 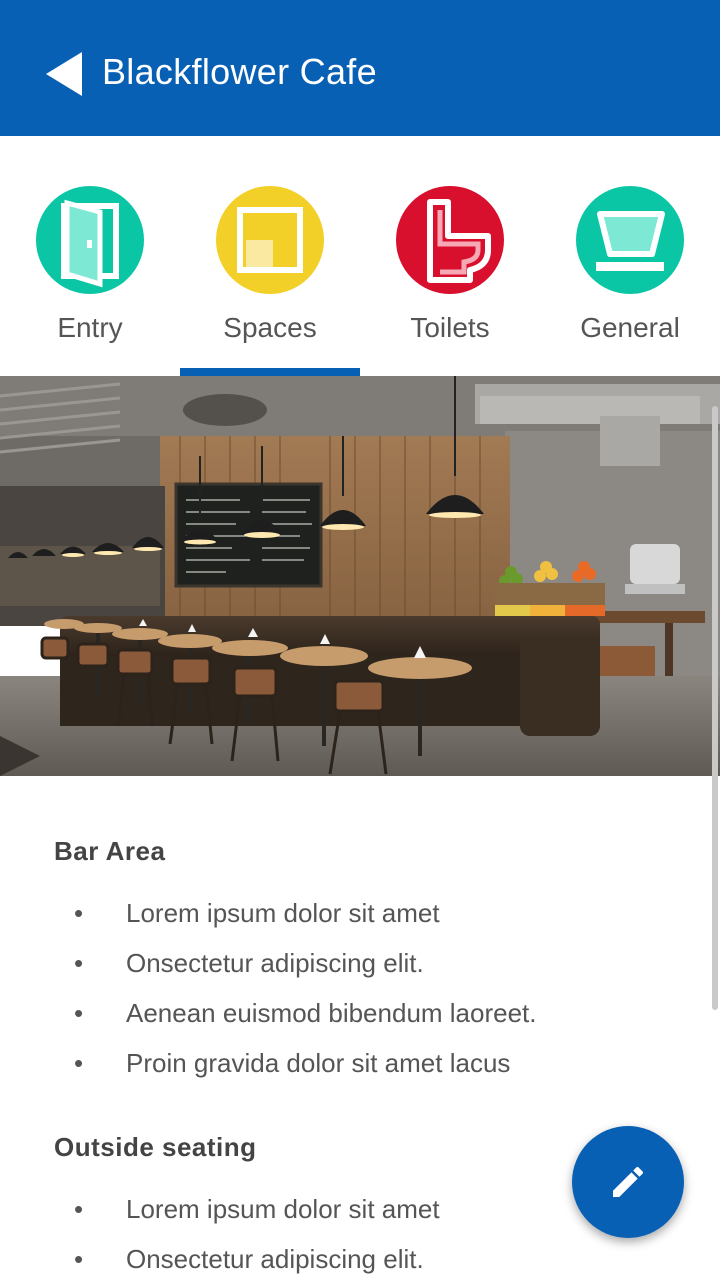 I want to click on edit-button, so click(x=628, y=1182).